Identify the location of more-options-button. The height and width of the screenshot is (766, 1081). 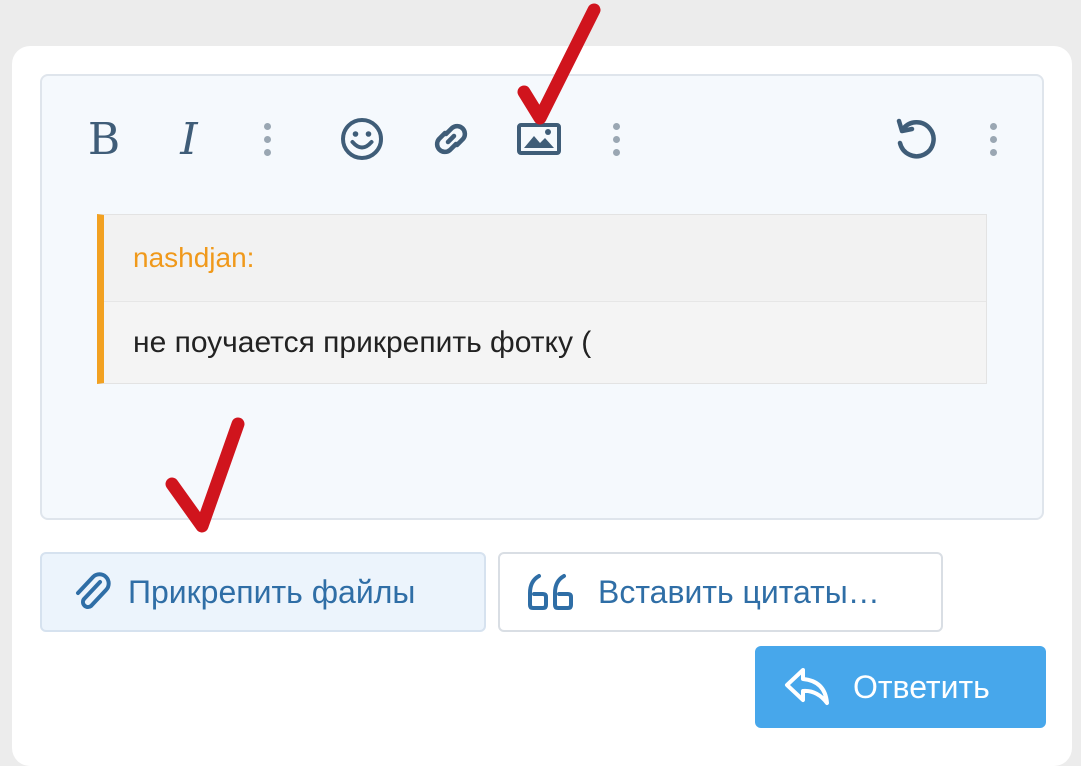
(993, 139).